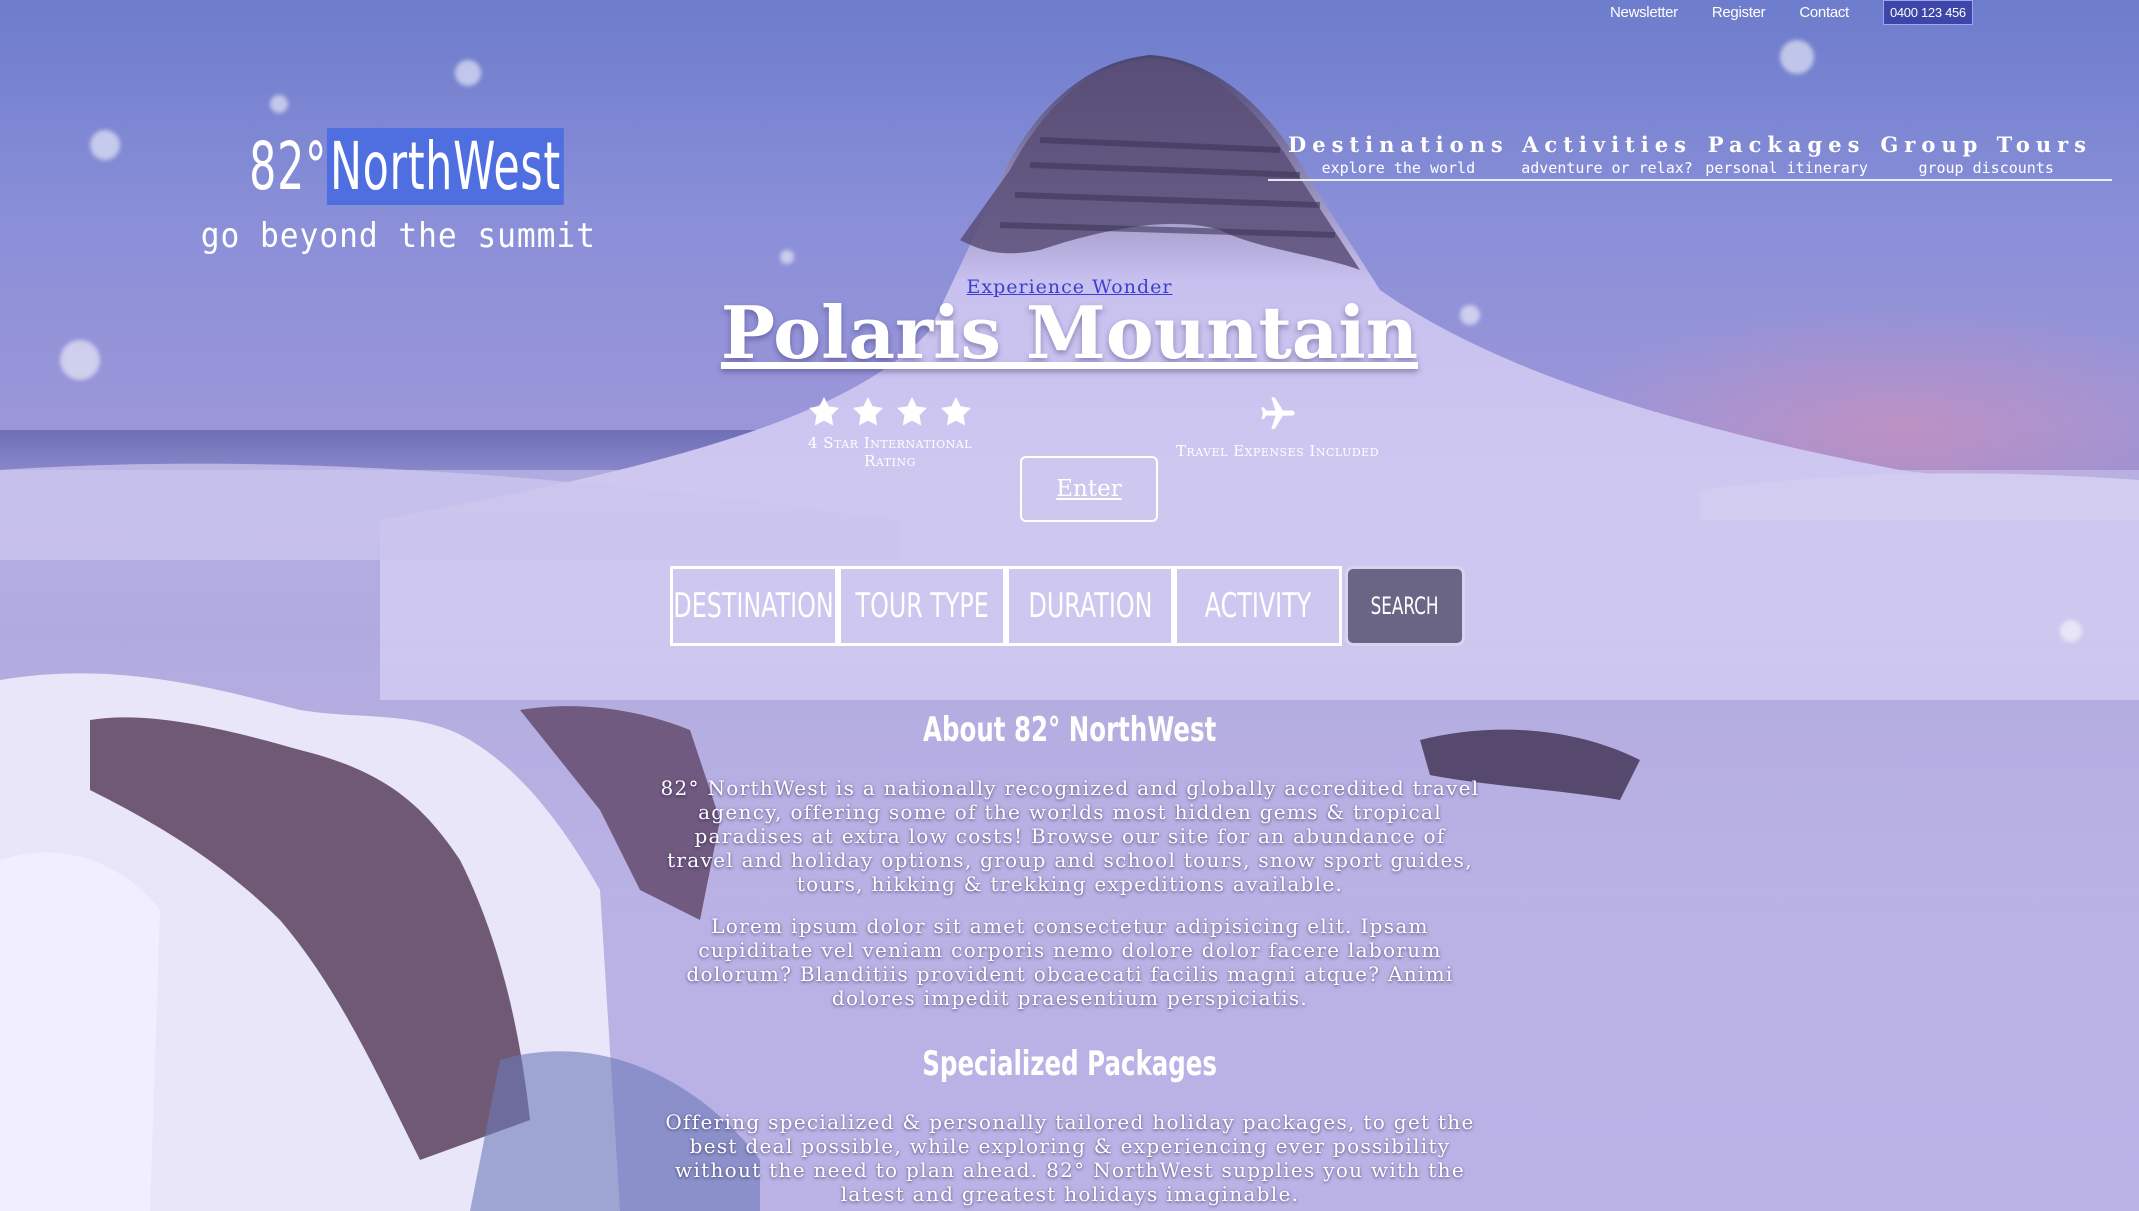 This screenshot has height=1211, width=2139. Describe the element at coordinates (1089, 489) in the screenshot. I see `enter-button: Enter` at that location.